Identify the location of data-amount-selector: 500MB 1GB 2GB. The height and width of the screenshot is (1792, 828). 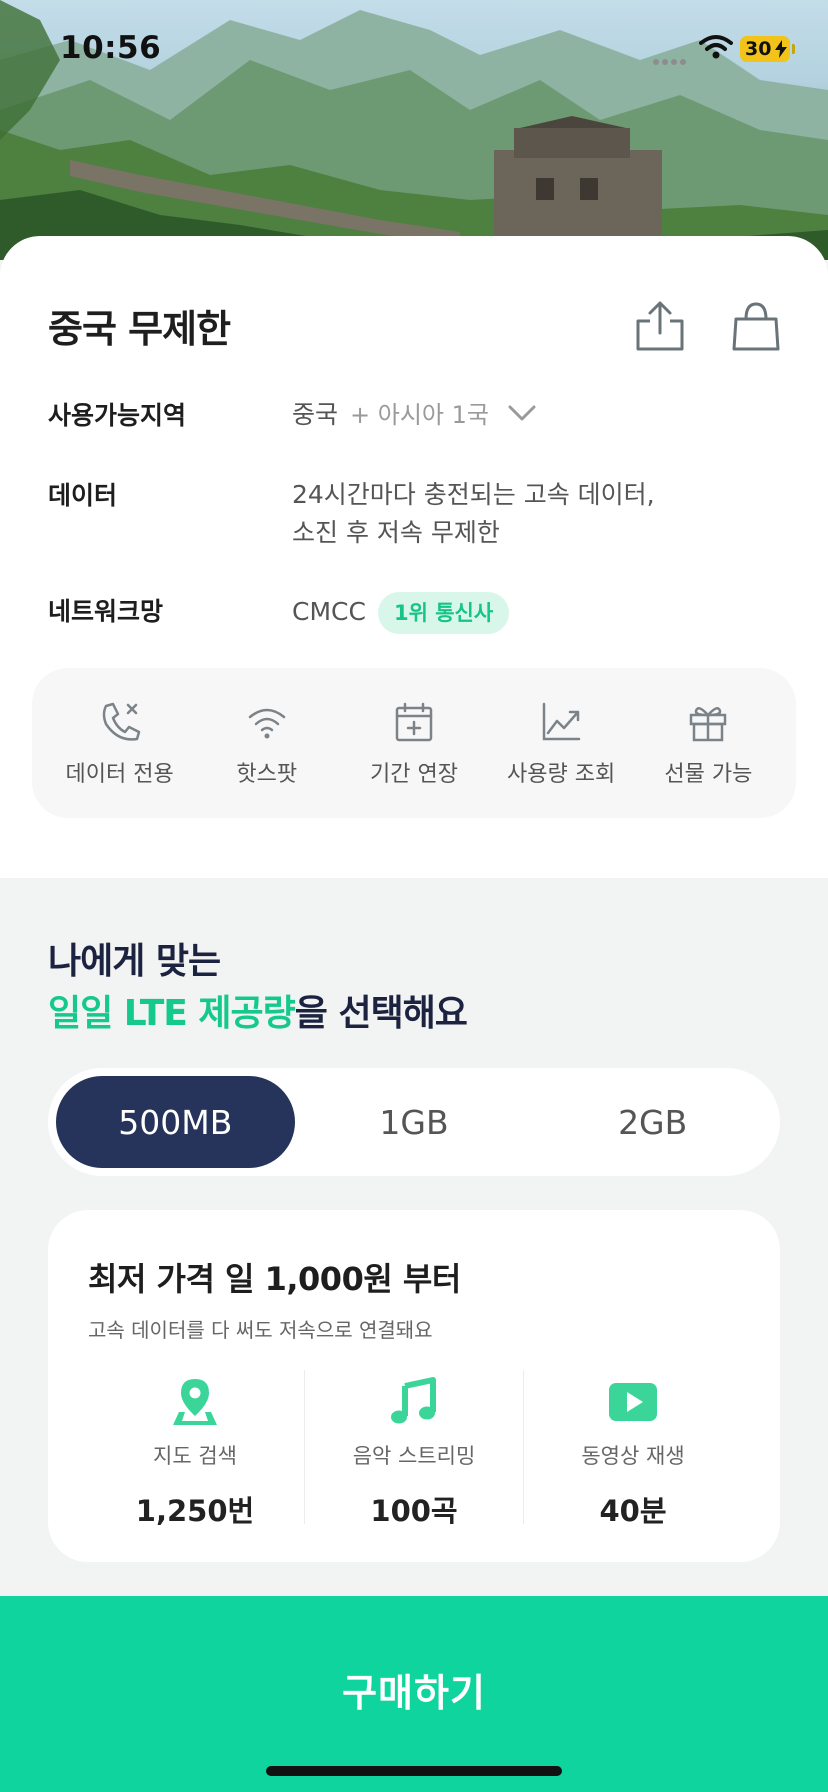
(414, 1122).